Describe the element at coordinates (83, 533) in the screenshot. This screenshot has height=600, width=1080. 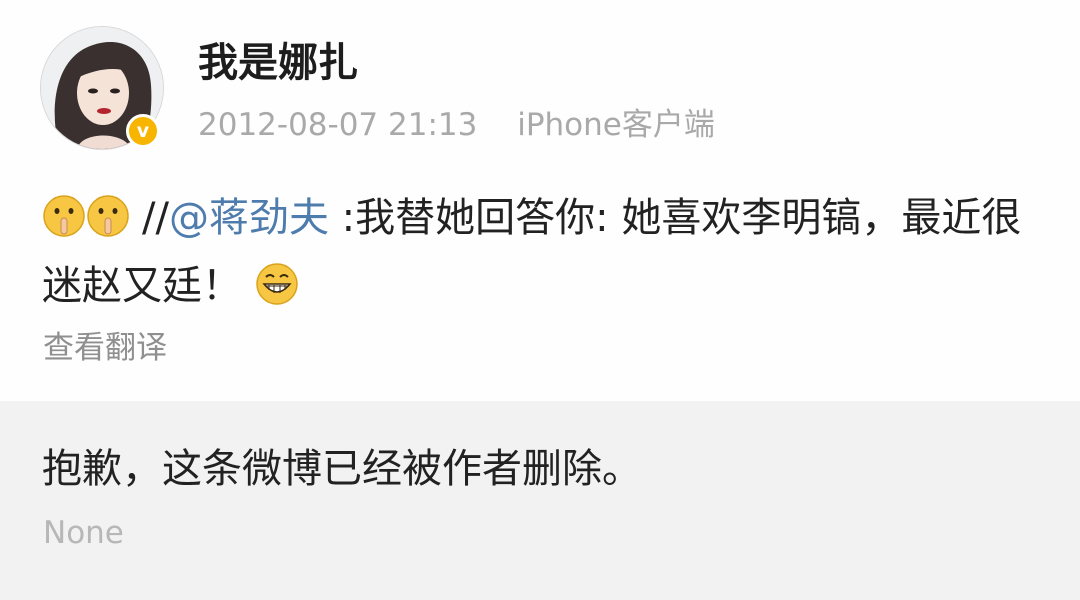
I see `none-label: None` at that location.